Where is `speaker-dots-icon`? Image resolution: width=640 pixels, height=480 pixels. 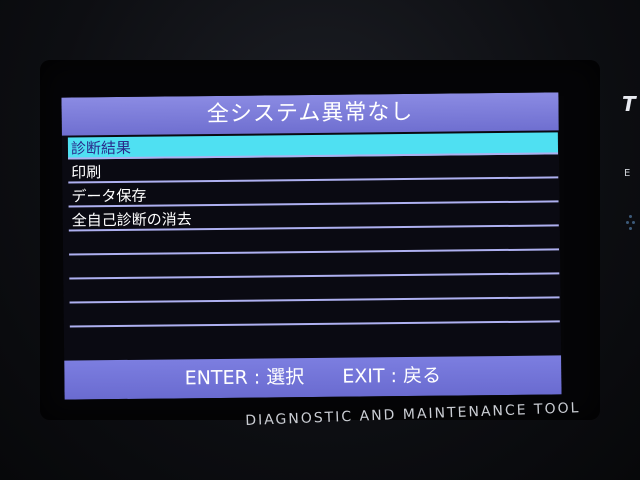
speaker-dots-icon is located at coordinates (631, 230).